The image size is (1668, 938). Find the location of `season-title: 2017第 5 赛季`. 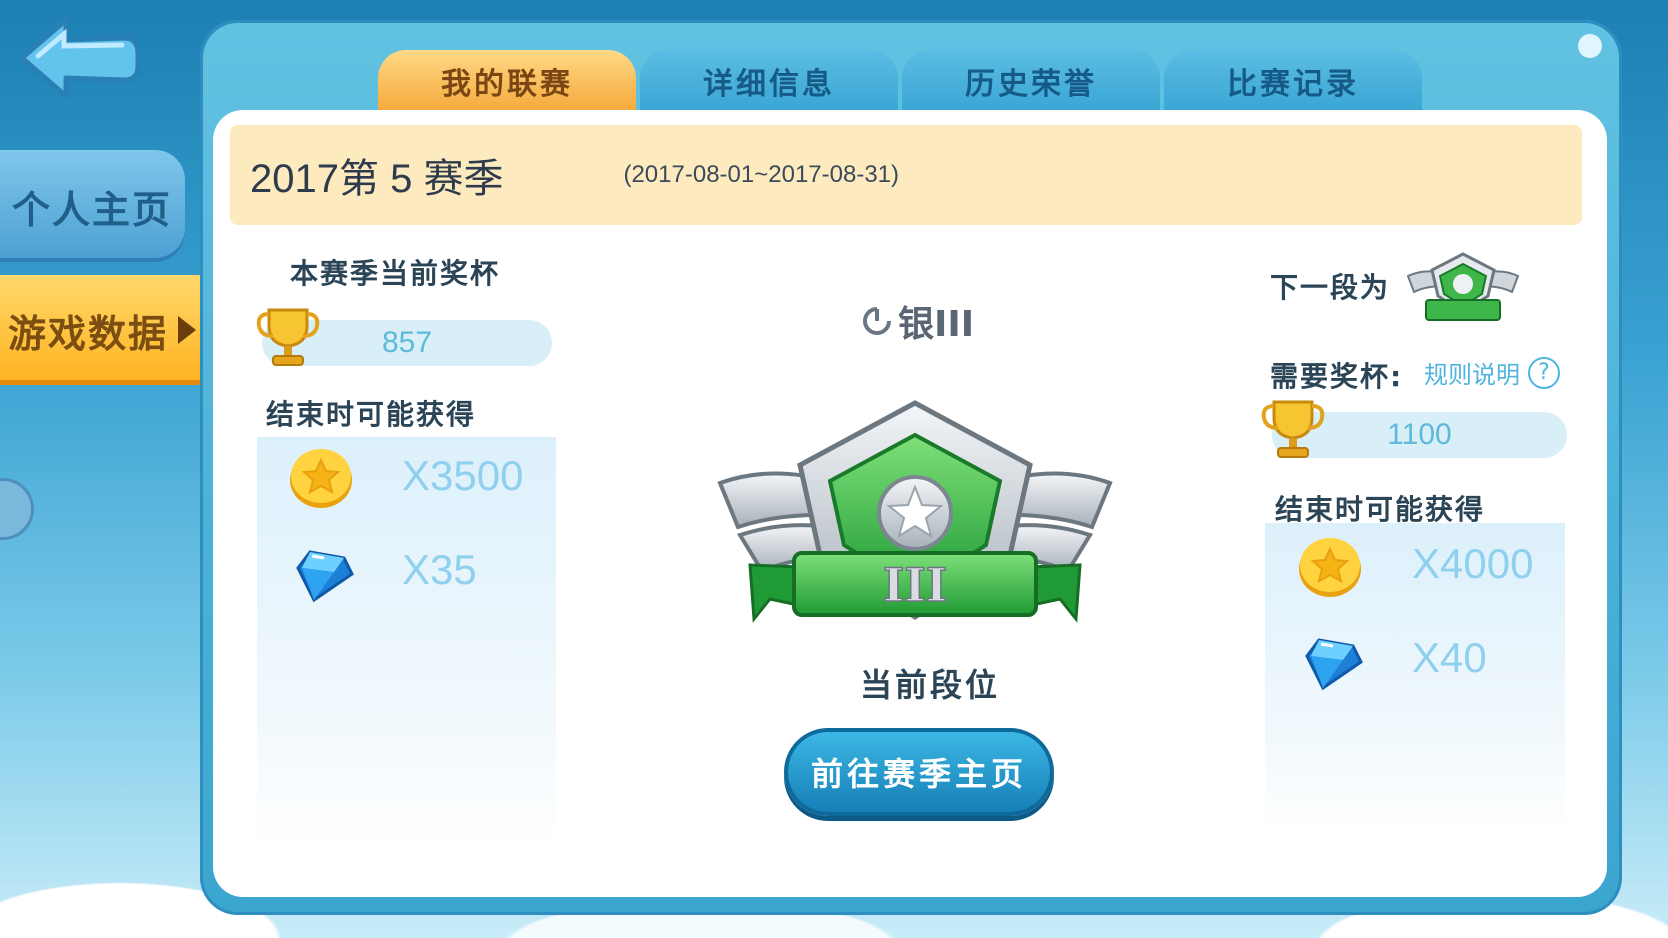

season-title: 2017第 5 赛季 is located at coordinates (377, 179).